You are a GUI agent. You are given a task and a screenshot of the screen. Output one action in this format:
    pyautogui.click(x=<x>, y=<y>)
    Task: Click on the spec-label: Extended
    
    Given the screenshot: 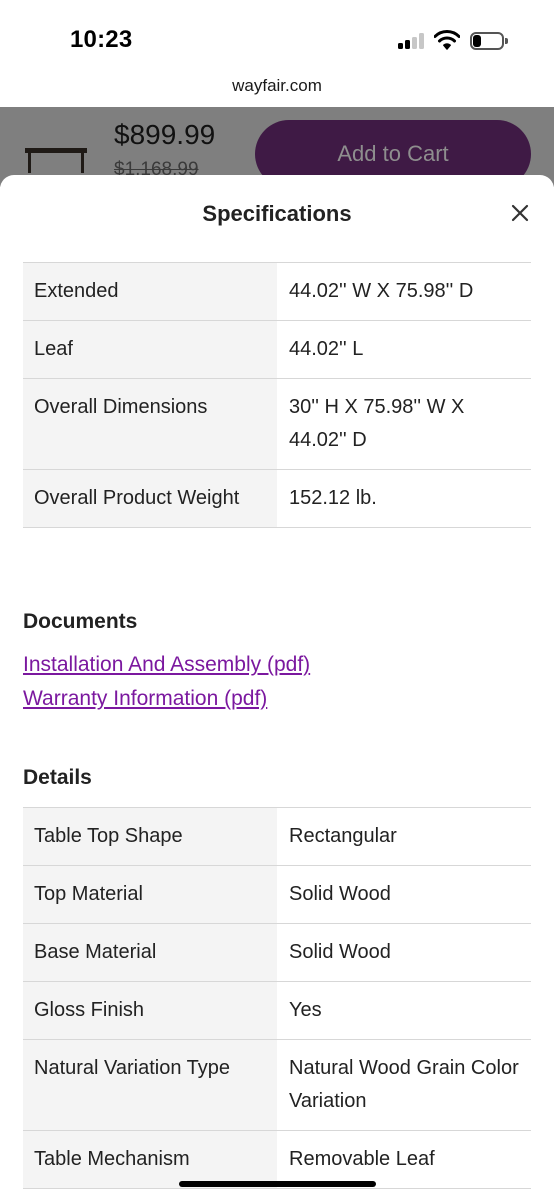 What is the action you would take?
    pyautogui.click(x=150, y=291)
    